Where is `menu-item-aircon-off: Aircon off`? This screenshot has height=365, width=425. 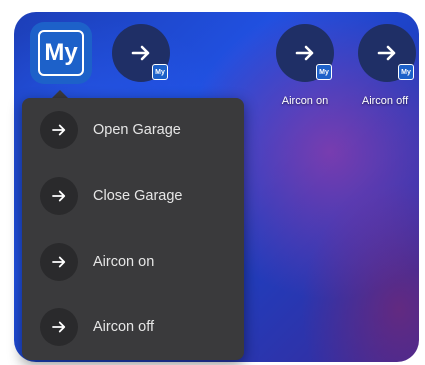 menu-item-aircon-off: Aircon off is located at coordinates (133, 327).